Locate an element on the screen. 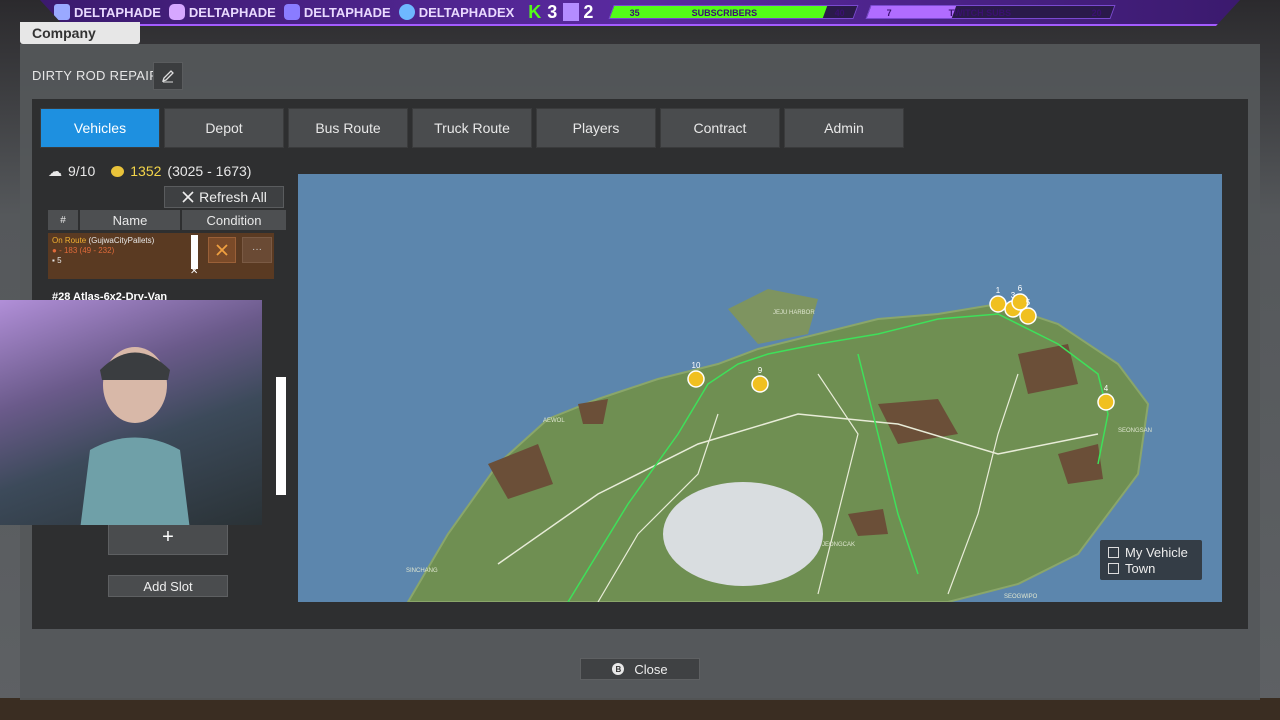 The height and width of the screenshot is (720, 1280). marker-number: 5 is located at coordinates (1028, 302).